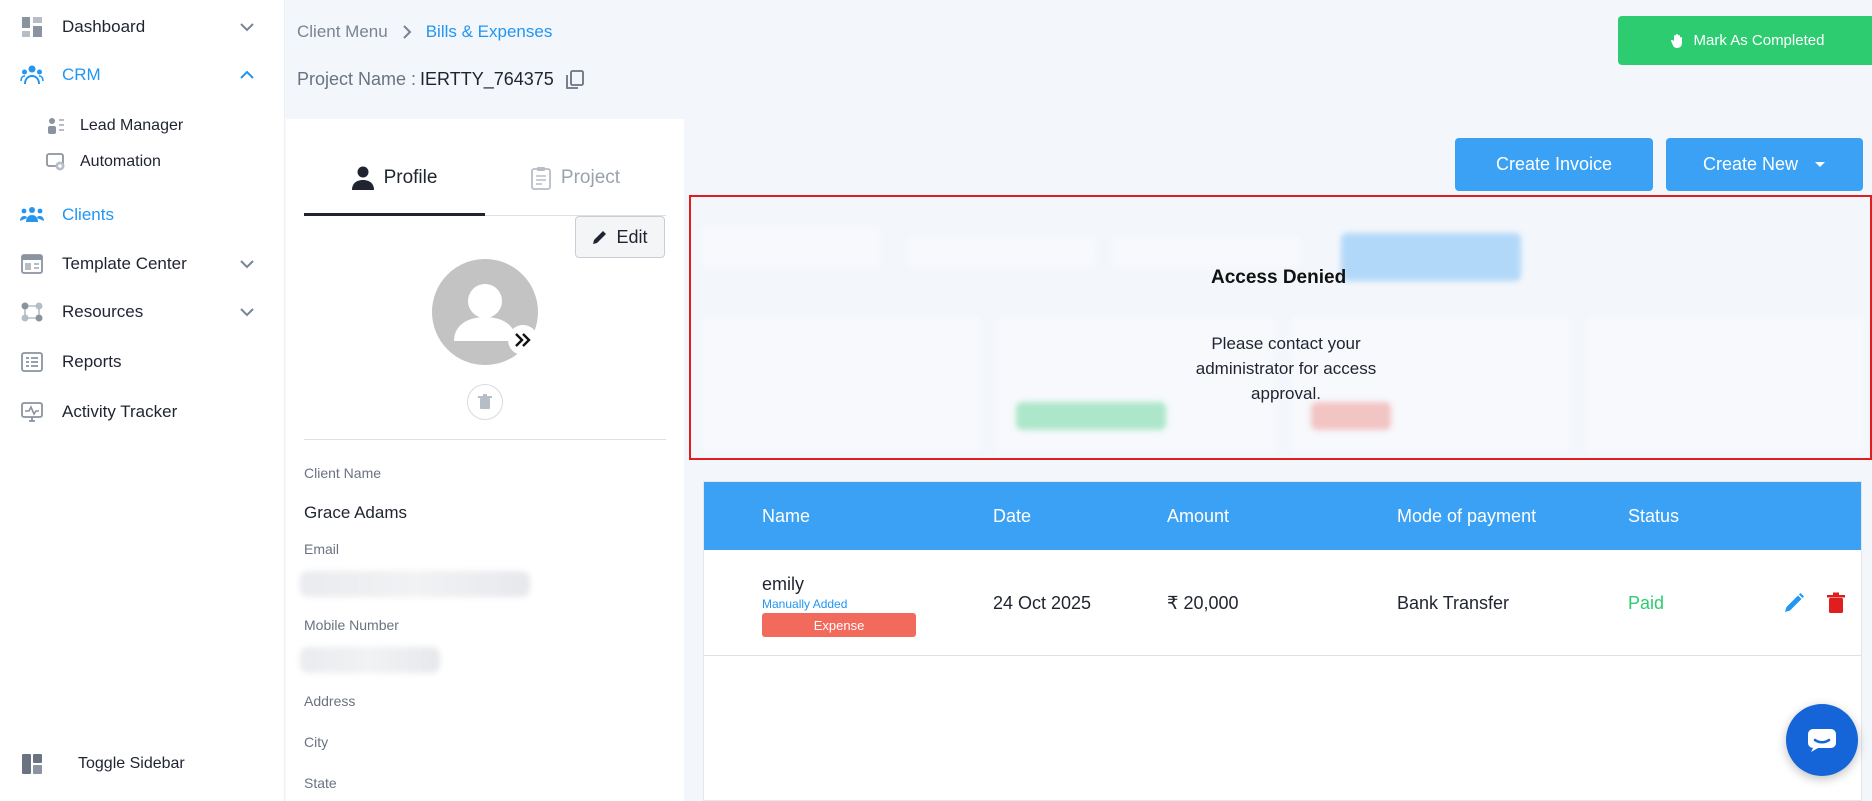 Image resolution: width=1872 pixels, height=801 pixels. I want to click on project-name-line: Project Name : IERTTY_764375, so click(440, 79).